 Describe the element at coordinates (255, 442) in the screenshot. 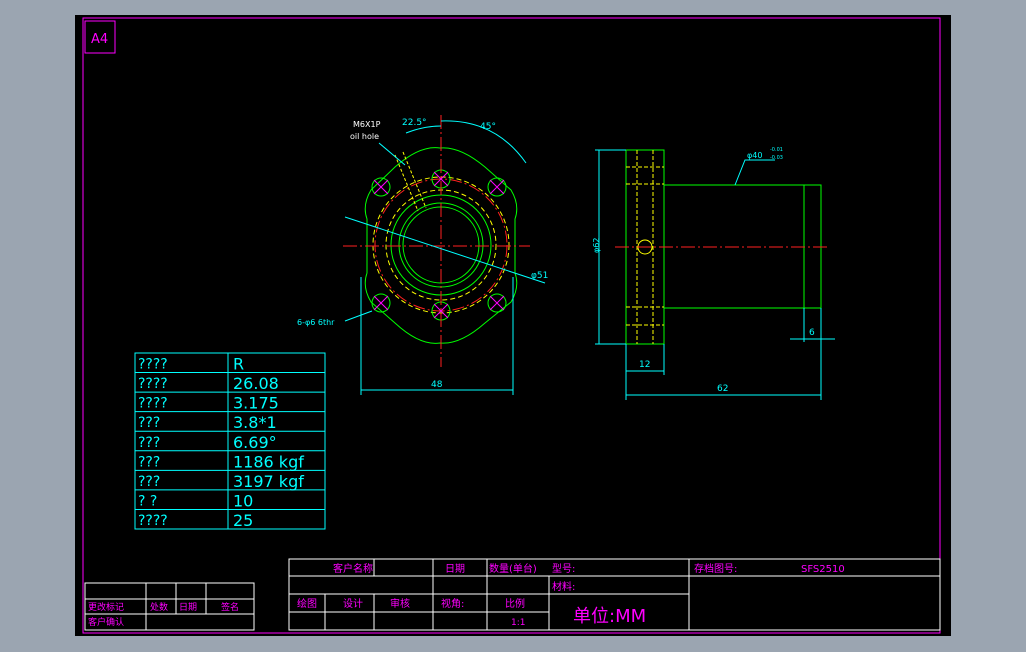

I see `spec-row-value: 6.69°` at that location.